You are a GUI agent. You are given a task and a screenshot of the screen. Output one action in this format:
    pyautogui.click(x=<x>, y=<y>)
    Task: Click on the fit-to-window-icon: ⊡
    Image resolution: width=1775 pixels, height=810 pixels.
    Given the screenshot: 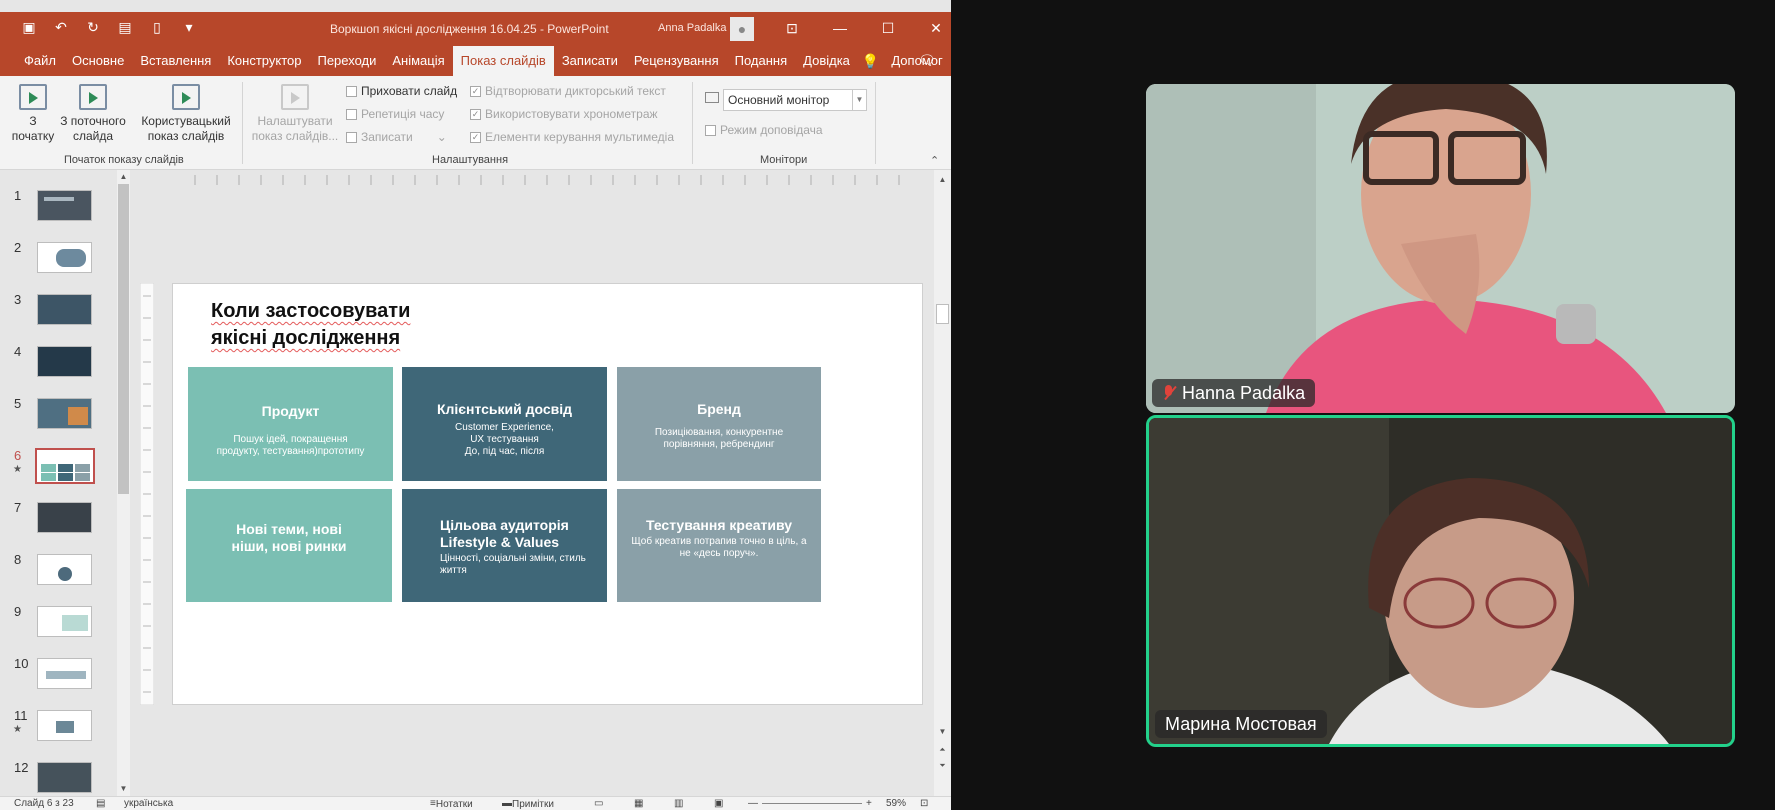 What is the action you would take?
    pyautogui.click(x=924, y=803)
    